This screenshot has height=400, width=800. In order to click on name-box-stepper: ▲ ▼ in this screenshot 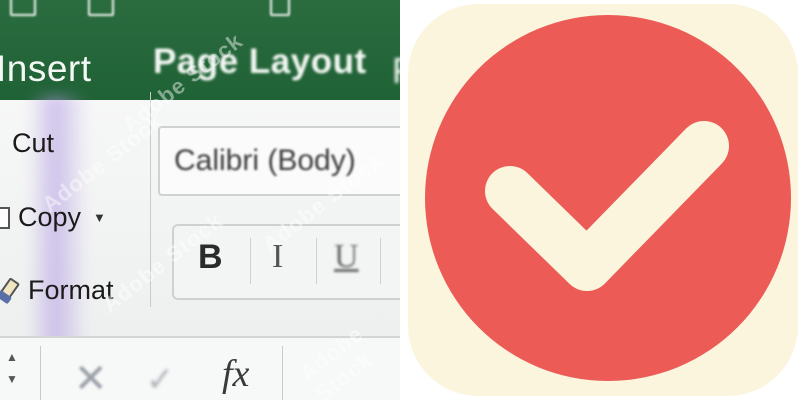, I will do `click(12, 368)`.